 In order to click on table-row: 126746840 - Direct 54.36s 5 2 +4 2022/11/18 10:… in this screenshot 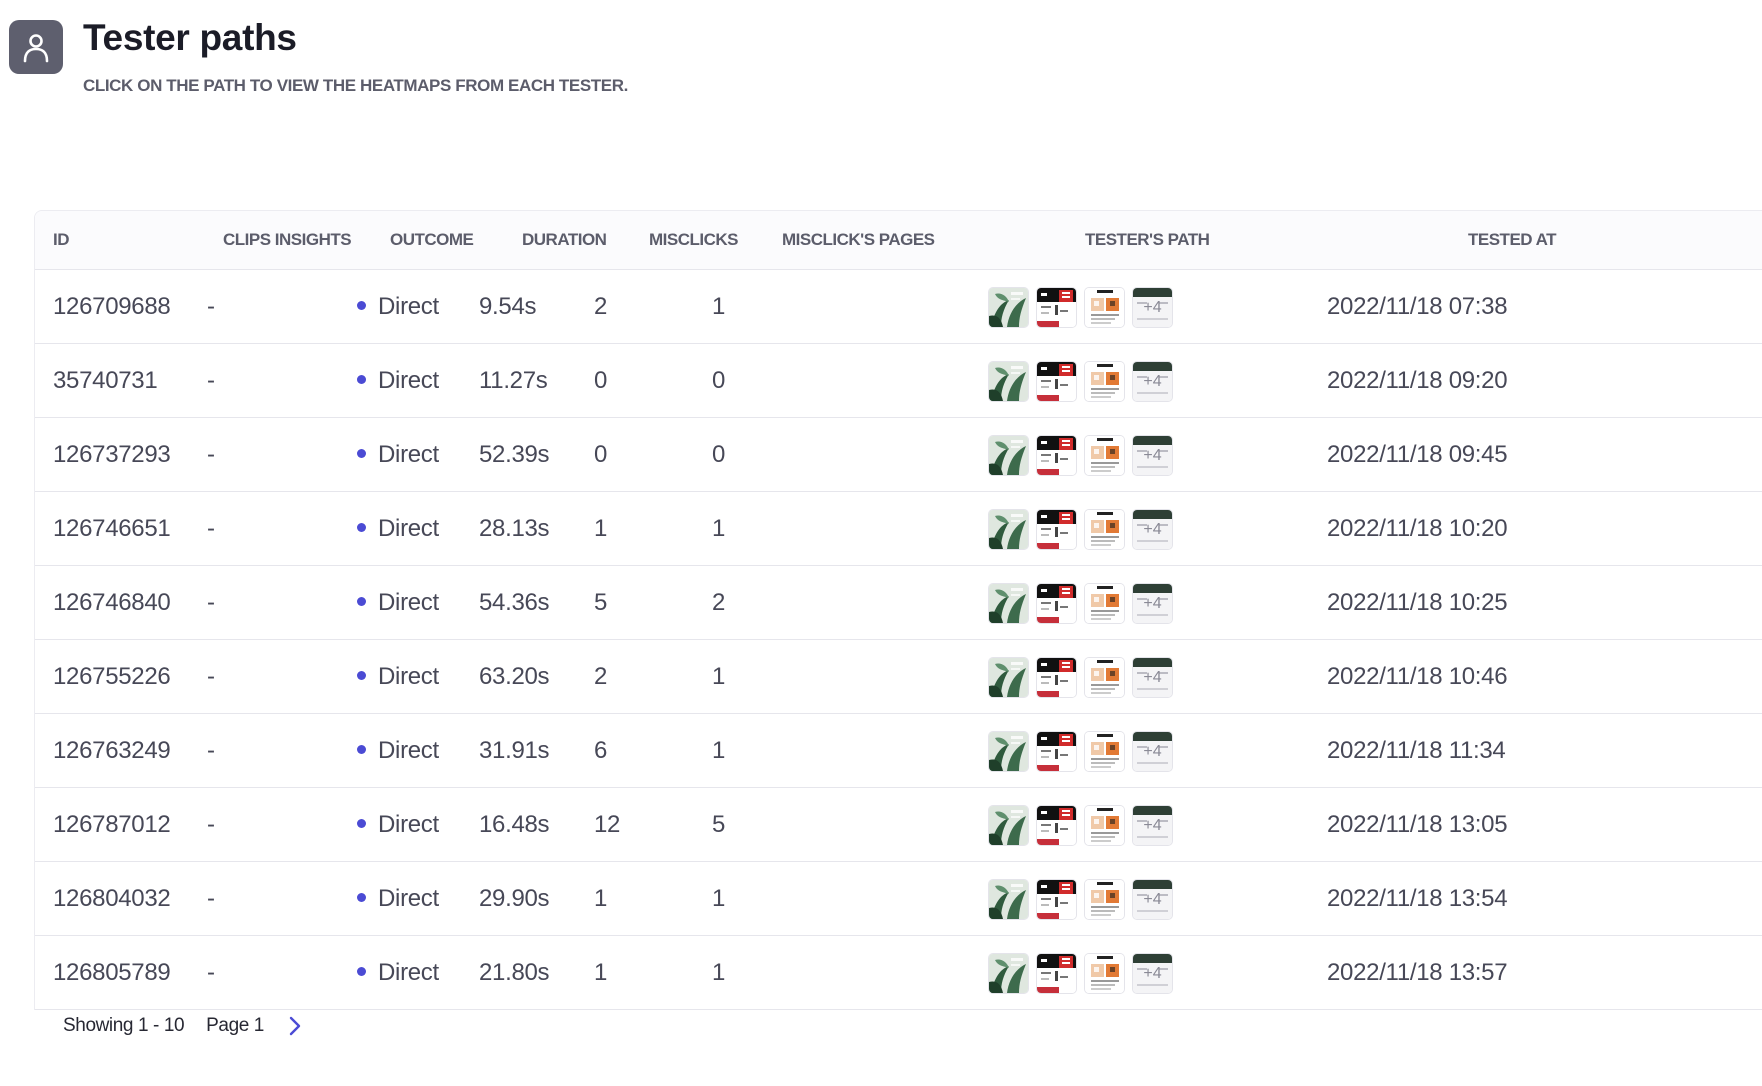, I will do `click(898, 603)`.